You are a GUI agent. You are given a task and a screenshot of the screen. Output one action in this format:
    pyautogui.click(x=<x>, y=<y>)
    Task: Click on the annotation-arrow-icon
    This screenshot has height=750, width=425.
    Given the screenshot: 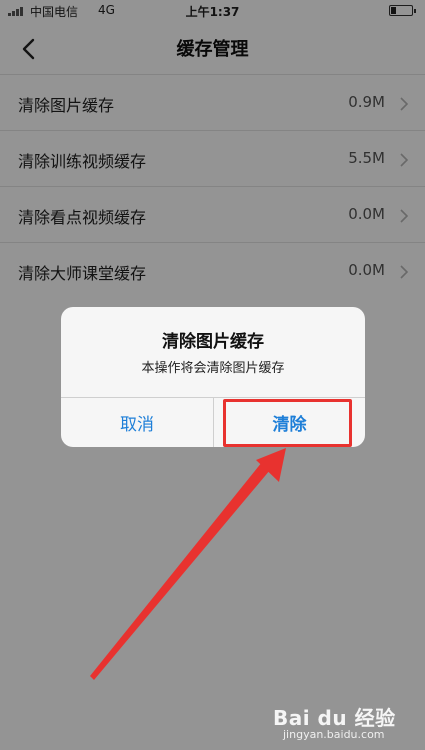 What is the action you would take?
    pyautogui.click(x=188, y=564)
    